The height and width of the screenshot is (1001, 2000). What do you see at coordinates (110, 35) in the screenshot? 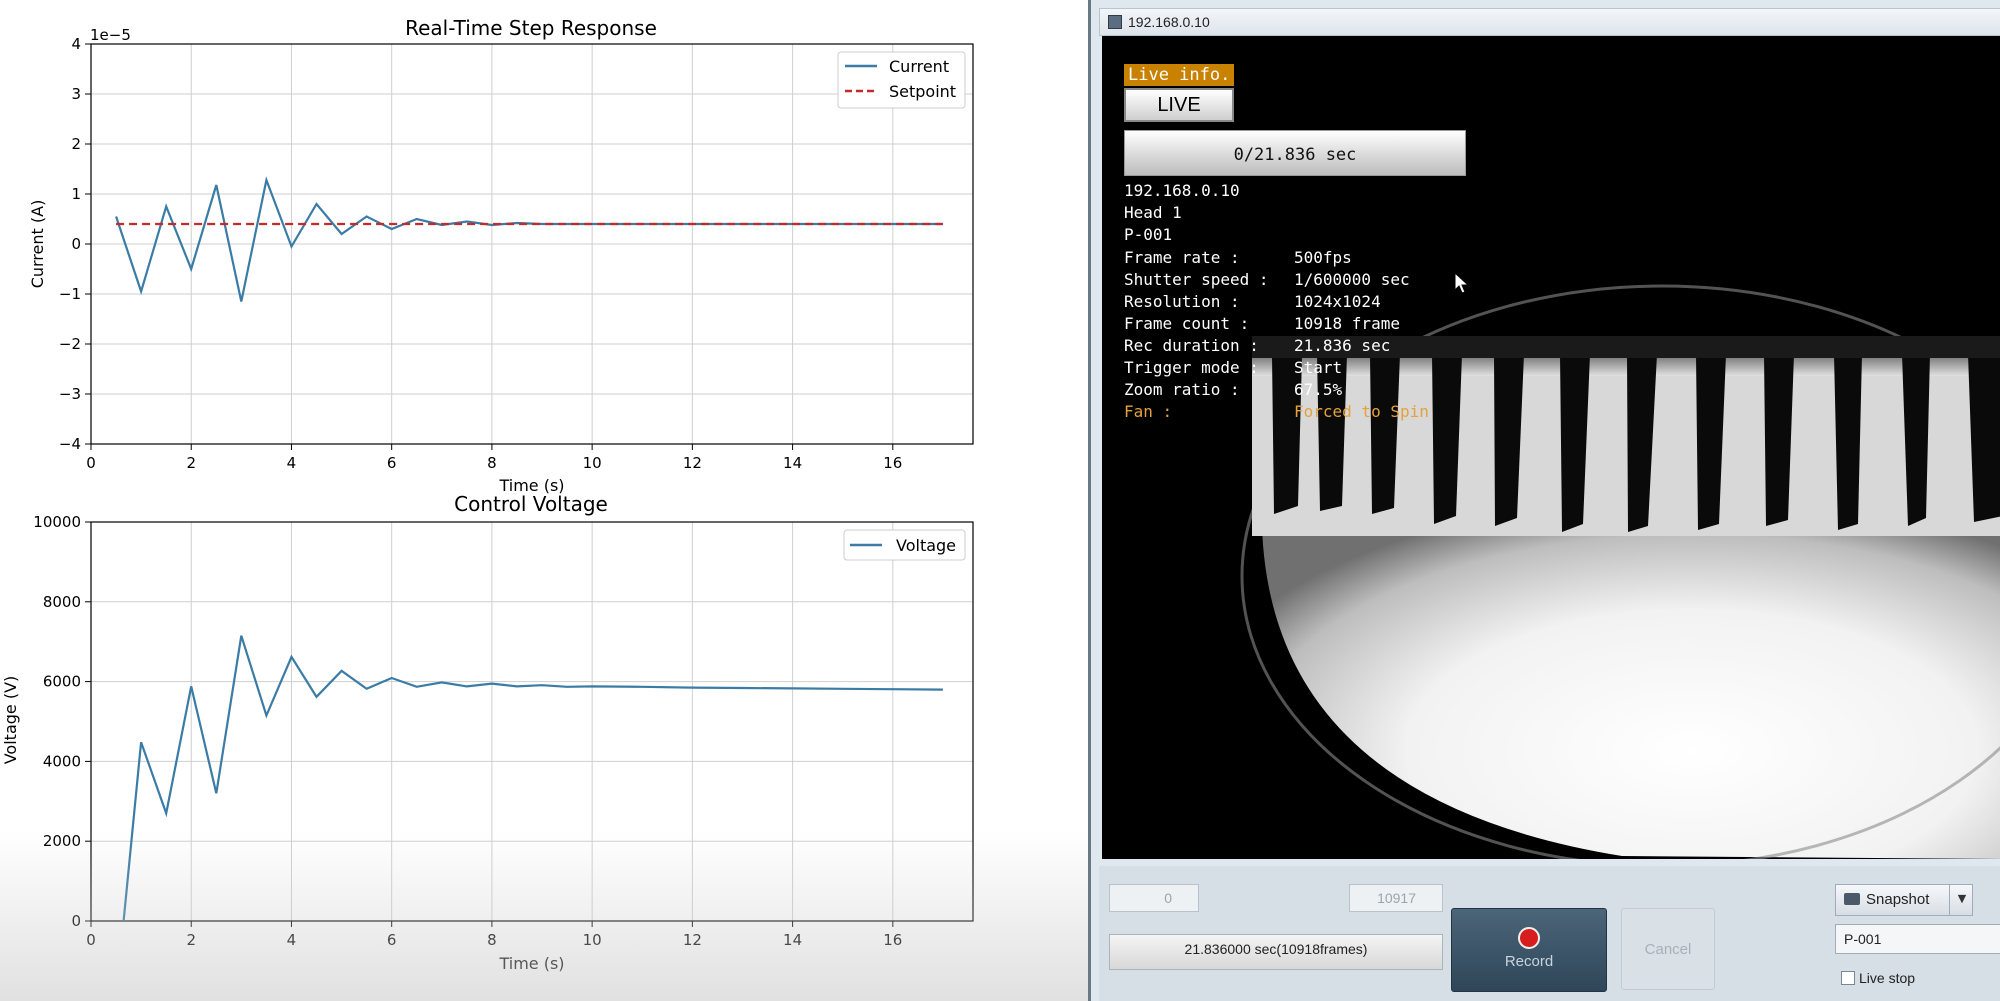
I see `chart1-yscale: 1e−5` at bounding box center [110, 35].